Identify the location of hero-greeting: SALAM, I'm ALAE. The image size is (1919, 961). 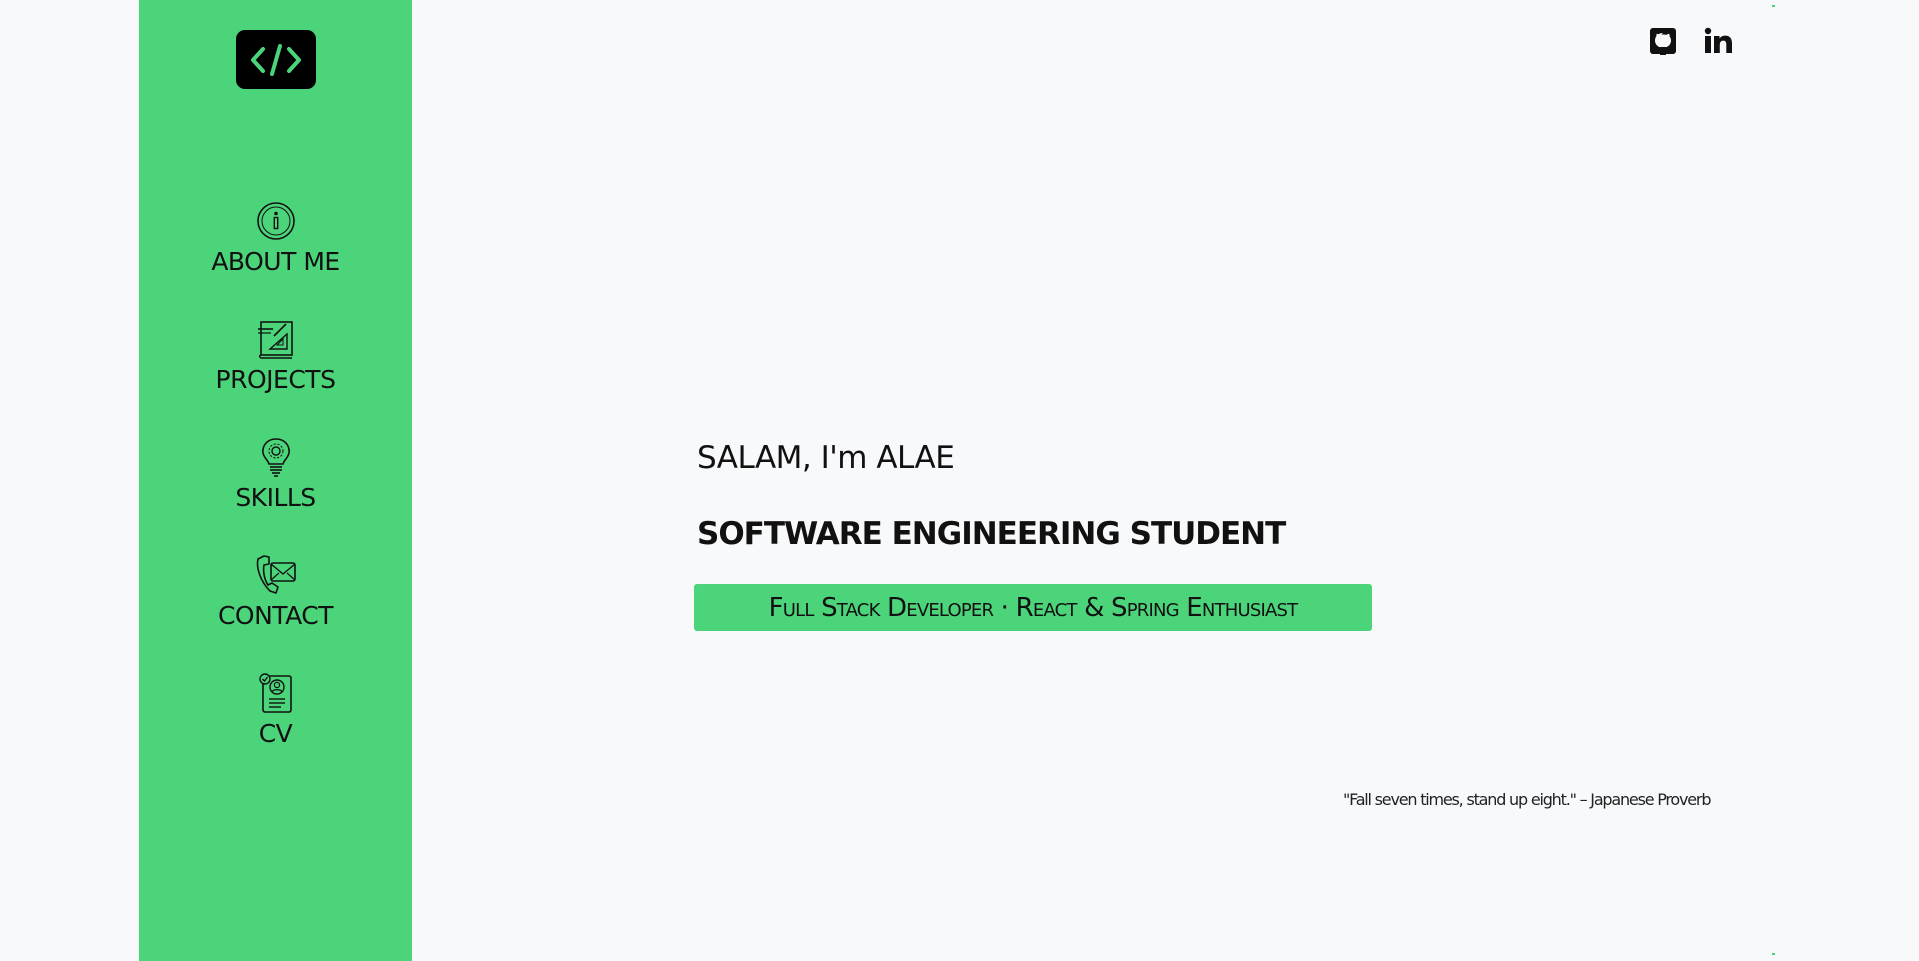
(826, 458).